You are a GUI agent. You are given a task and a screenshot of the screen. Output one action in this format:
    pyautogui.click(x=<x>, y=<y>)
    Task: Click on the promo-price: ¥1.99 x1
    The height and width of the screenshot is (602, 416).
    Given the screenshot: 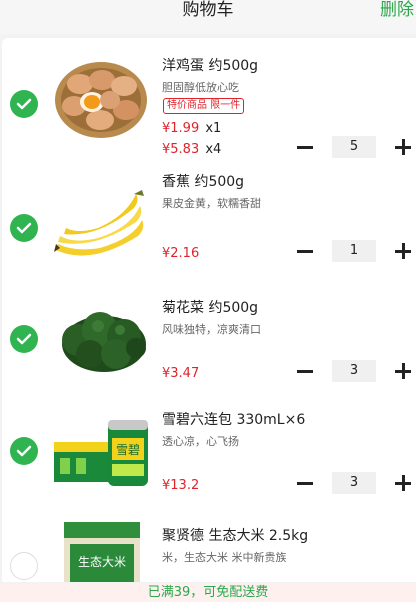 What is the action you would take?
    pyautogui.click(x=191, y=128)
    